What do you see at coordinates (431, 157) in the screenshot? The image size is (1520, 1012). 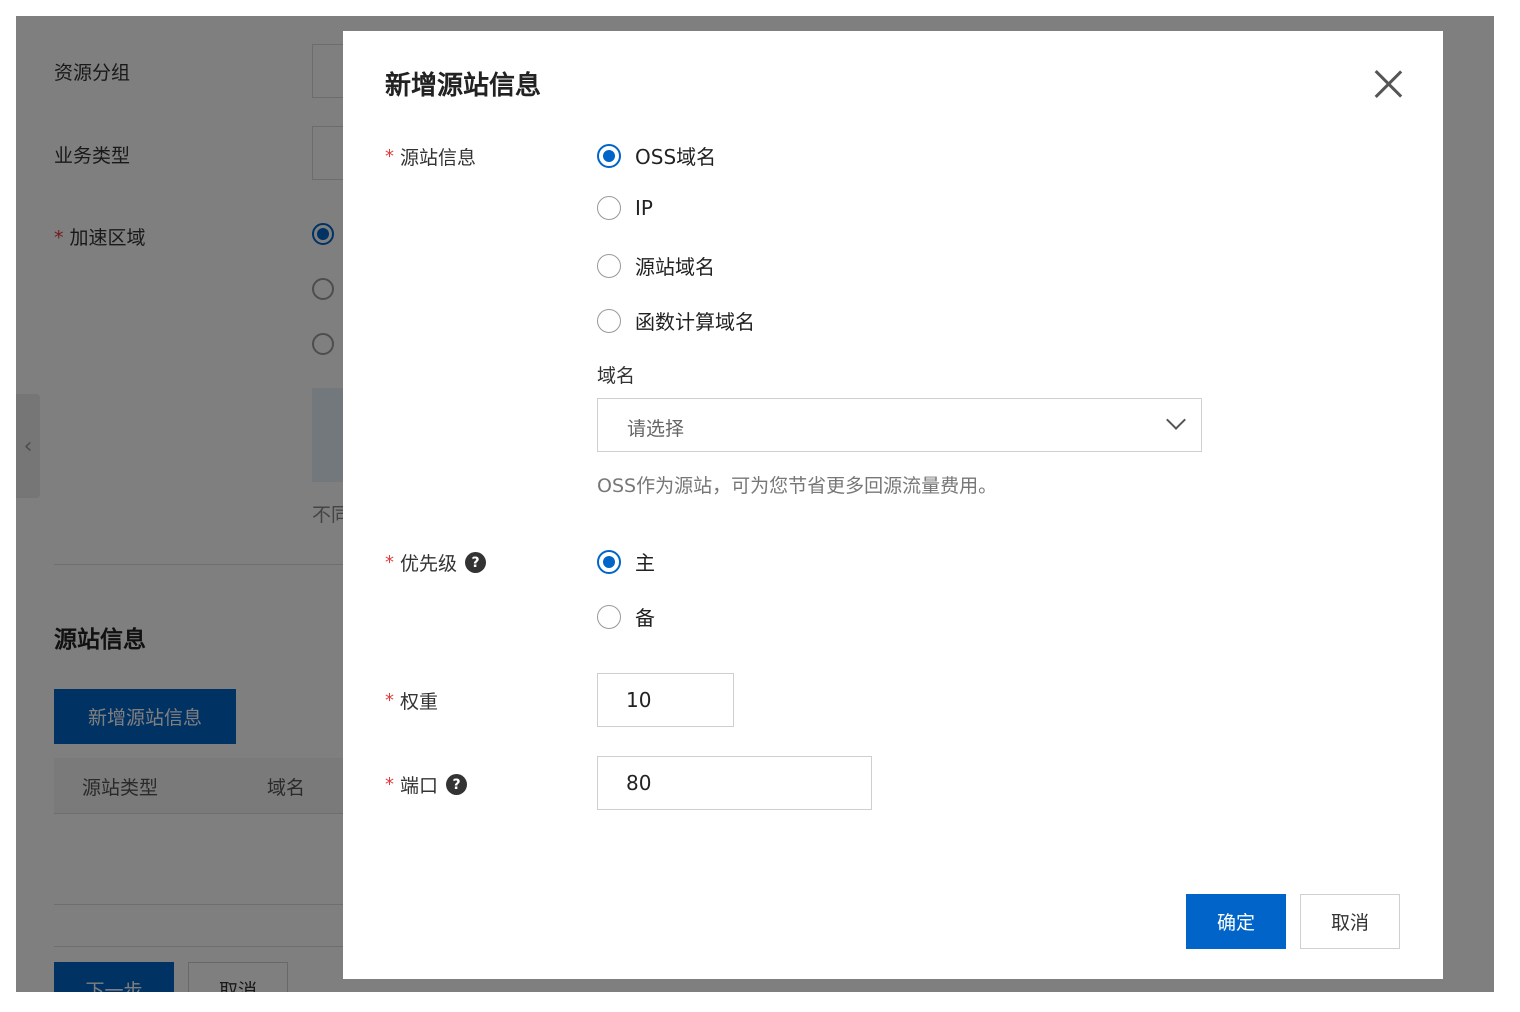 I see `origin-info-label: * 源站信息` at bounding box center [431, 157].